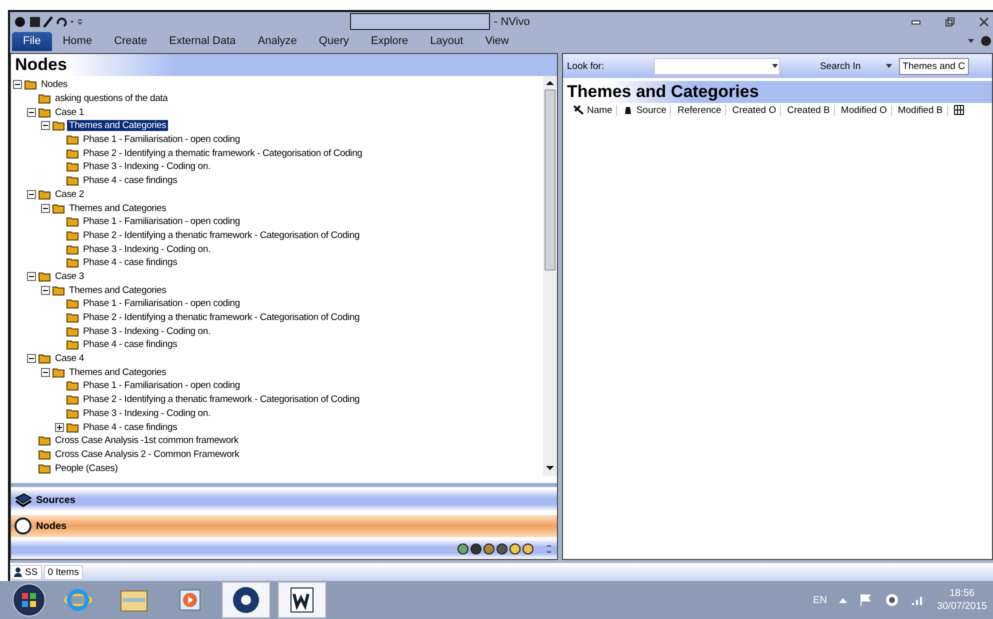  Describe the element at coordinates (550, 276) in the screenshot. I see `scrollbar` at that location.